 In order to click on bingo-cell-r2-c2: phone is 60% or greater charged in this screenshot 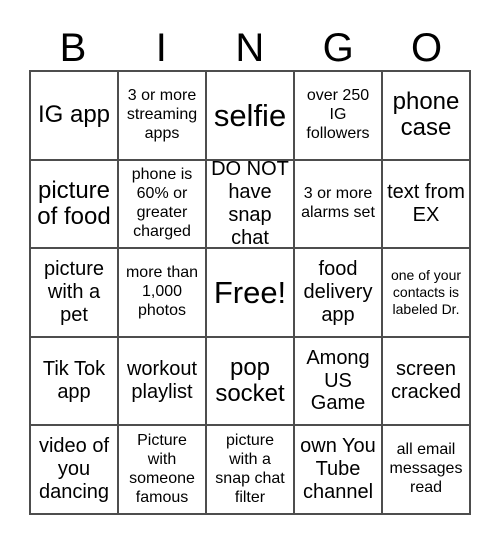, I will do `click(163, 205)`.